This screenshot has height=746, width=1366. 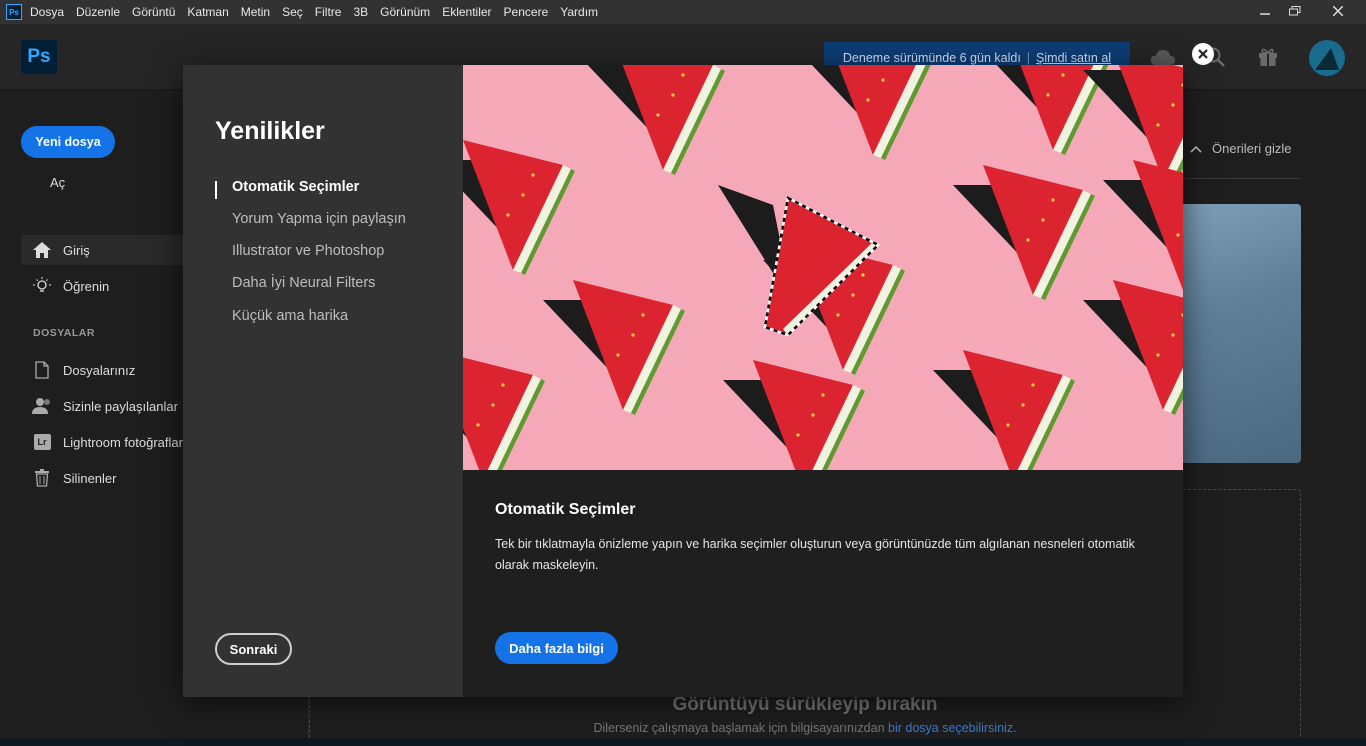 What do you see at coordinates (253, 649) in the screenshot?
I see `next-button: Sonraki` at bounding box center [253, 649].